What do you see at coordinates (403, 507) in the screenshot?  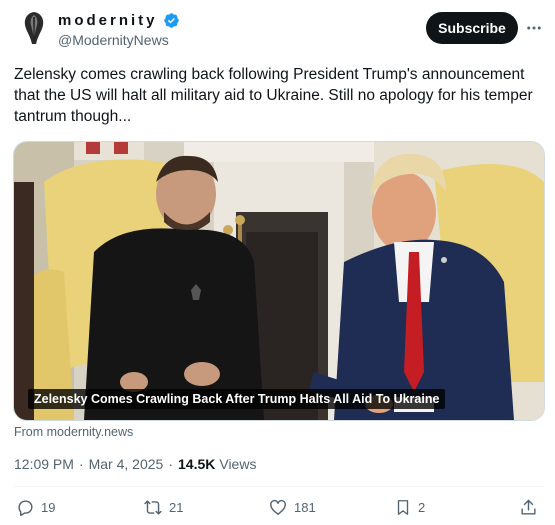 I see `bookmark-icon` at bounding box center [403, 507].